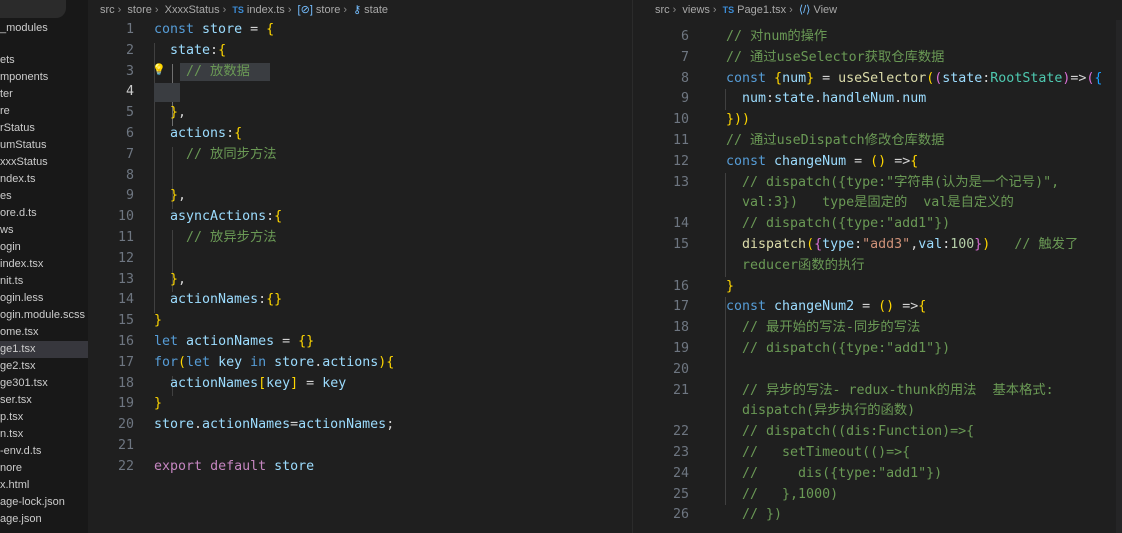 This screenshot has width=1122, height=533. What do you see at coordinates (21, 519) in the screenshot?
I see `explorer-item-label: age.json` at bounding box center [21, 519].